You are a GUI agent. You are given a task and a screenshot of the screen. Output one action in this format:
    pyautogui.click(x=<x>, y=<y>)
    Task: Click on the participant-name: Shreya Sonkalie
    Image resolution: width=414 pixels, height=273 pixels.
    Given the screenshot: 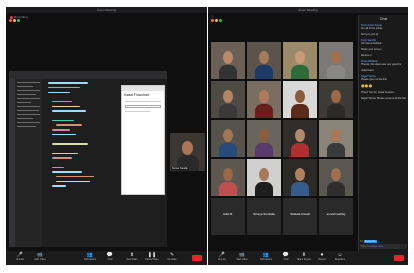 What is the action you would take?
    pyautogui.click(x=264, y=214)
    